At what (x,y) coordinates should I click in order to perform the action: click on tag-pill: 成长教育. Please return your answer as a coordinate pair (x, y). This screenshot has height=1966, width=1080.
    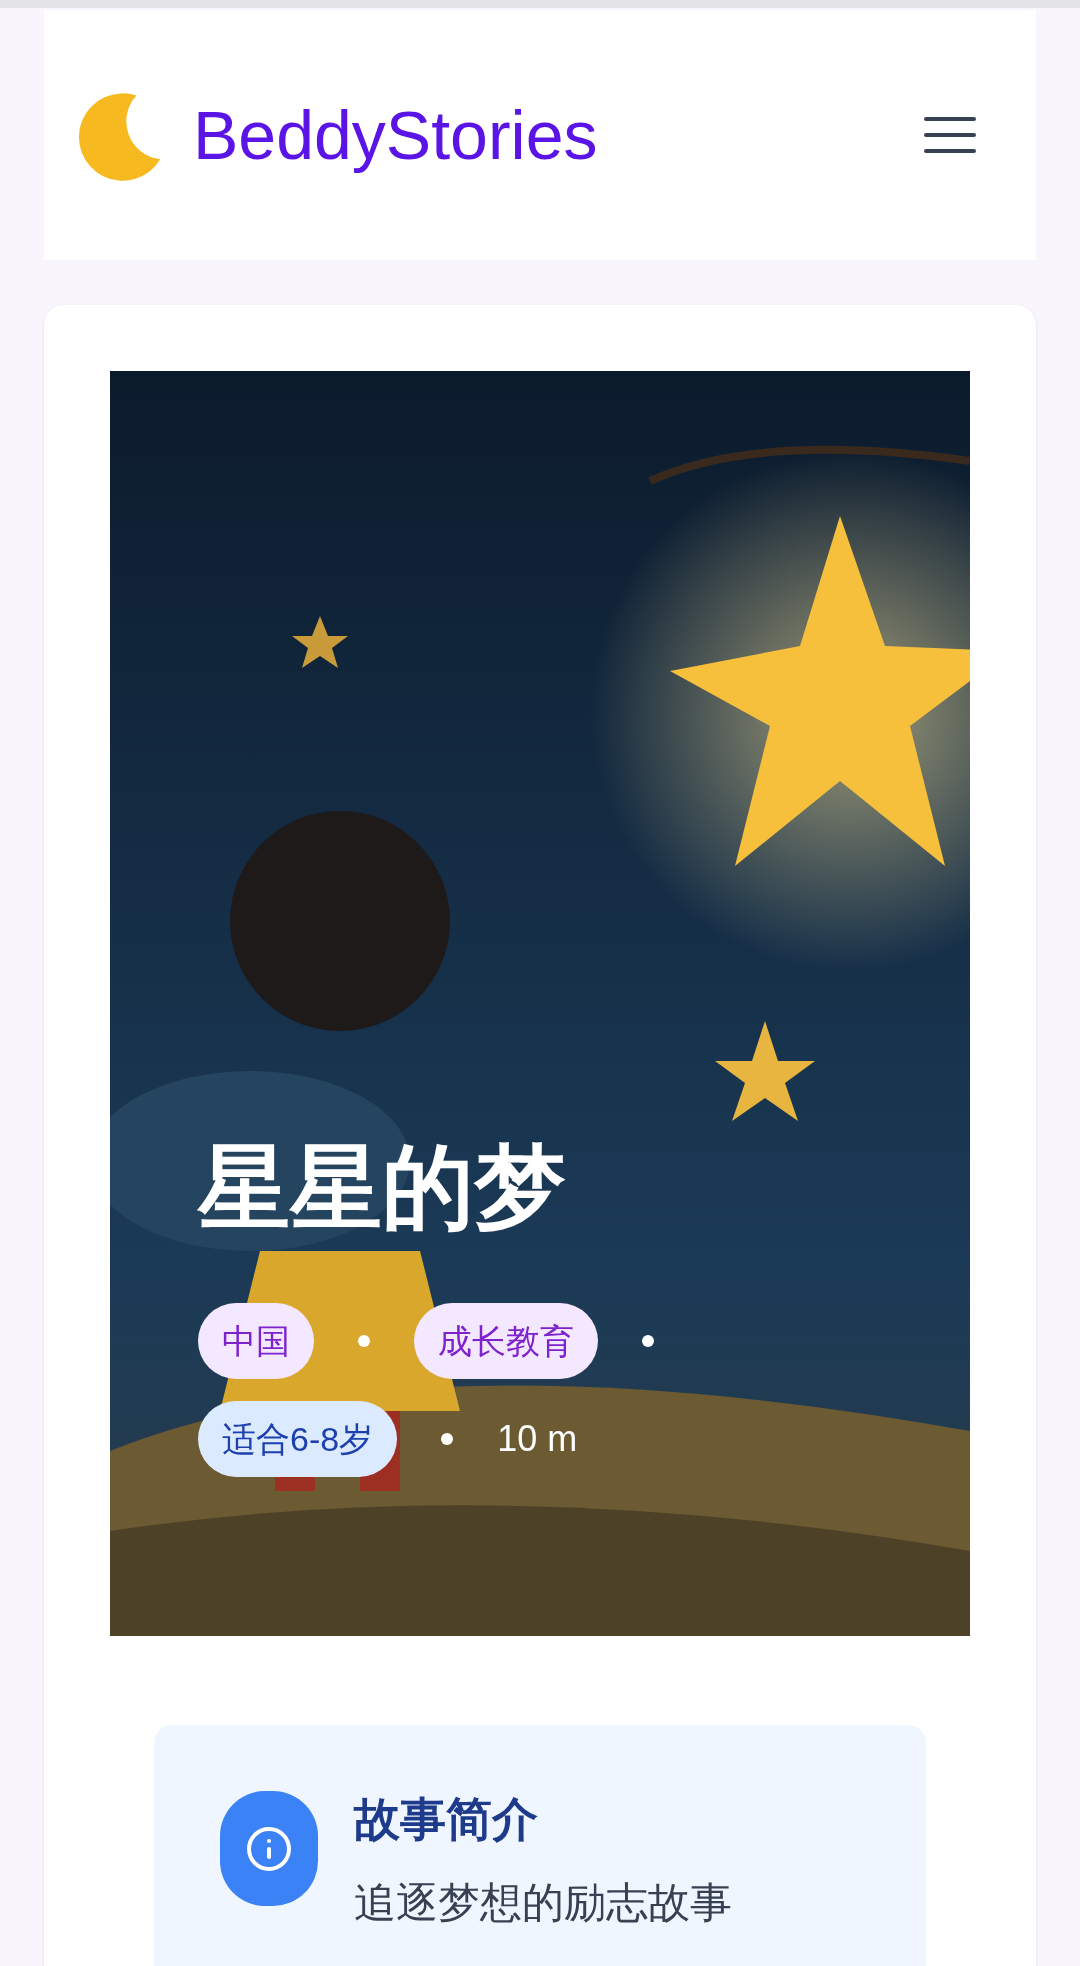
    Looking at the image, I should click on (506, 1341).